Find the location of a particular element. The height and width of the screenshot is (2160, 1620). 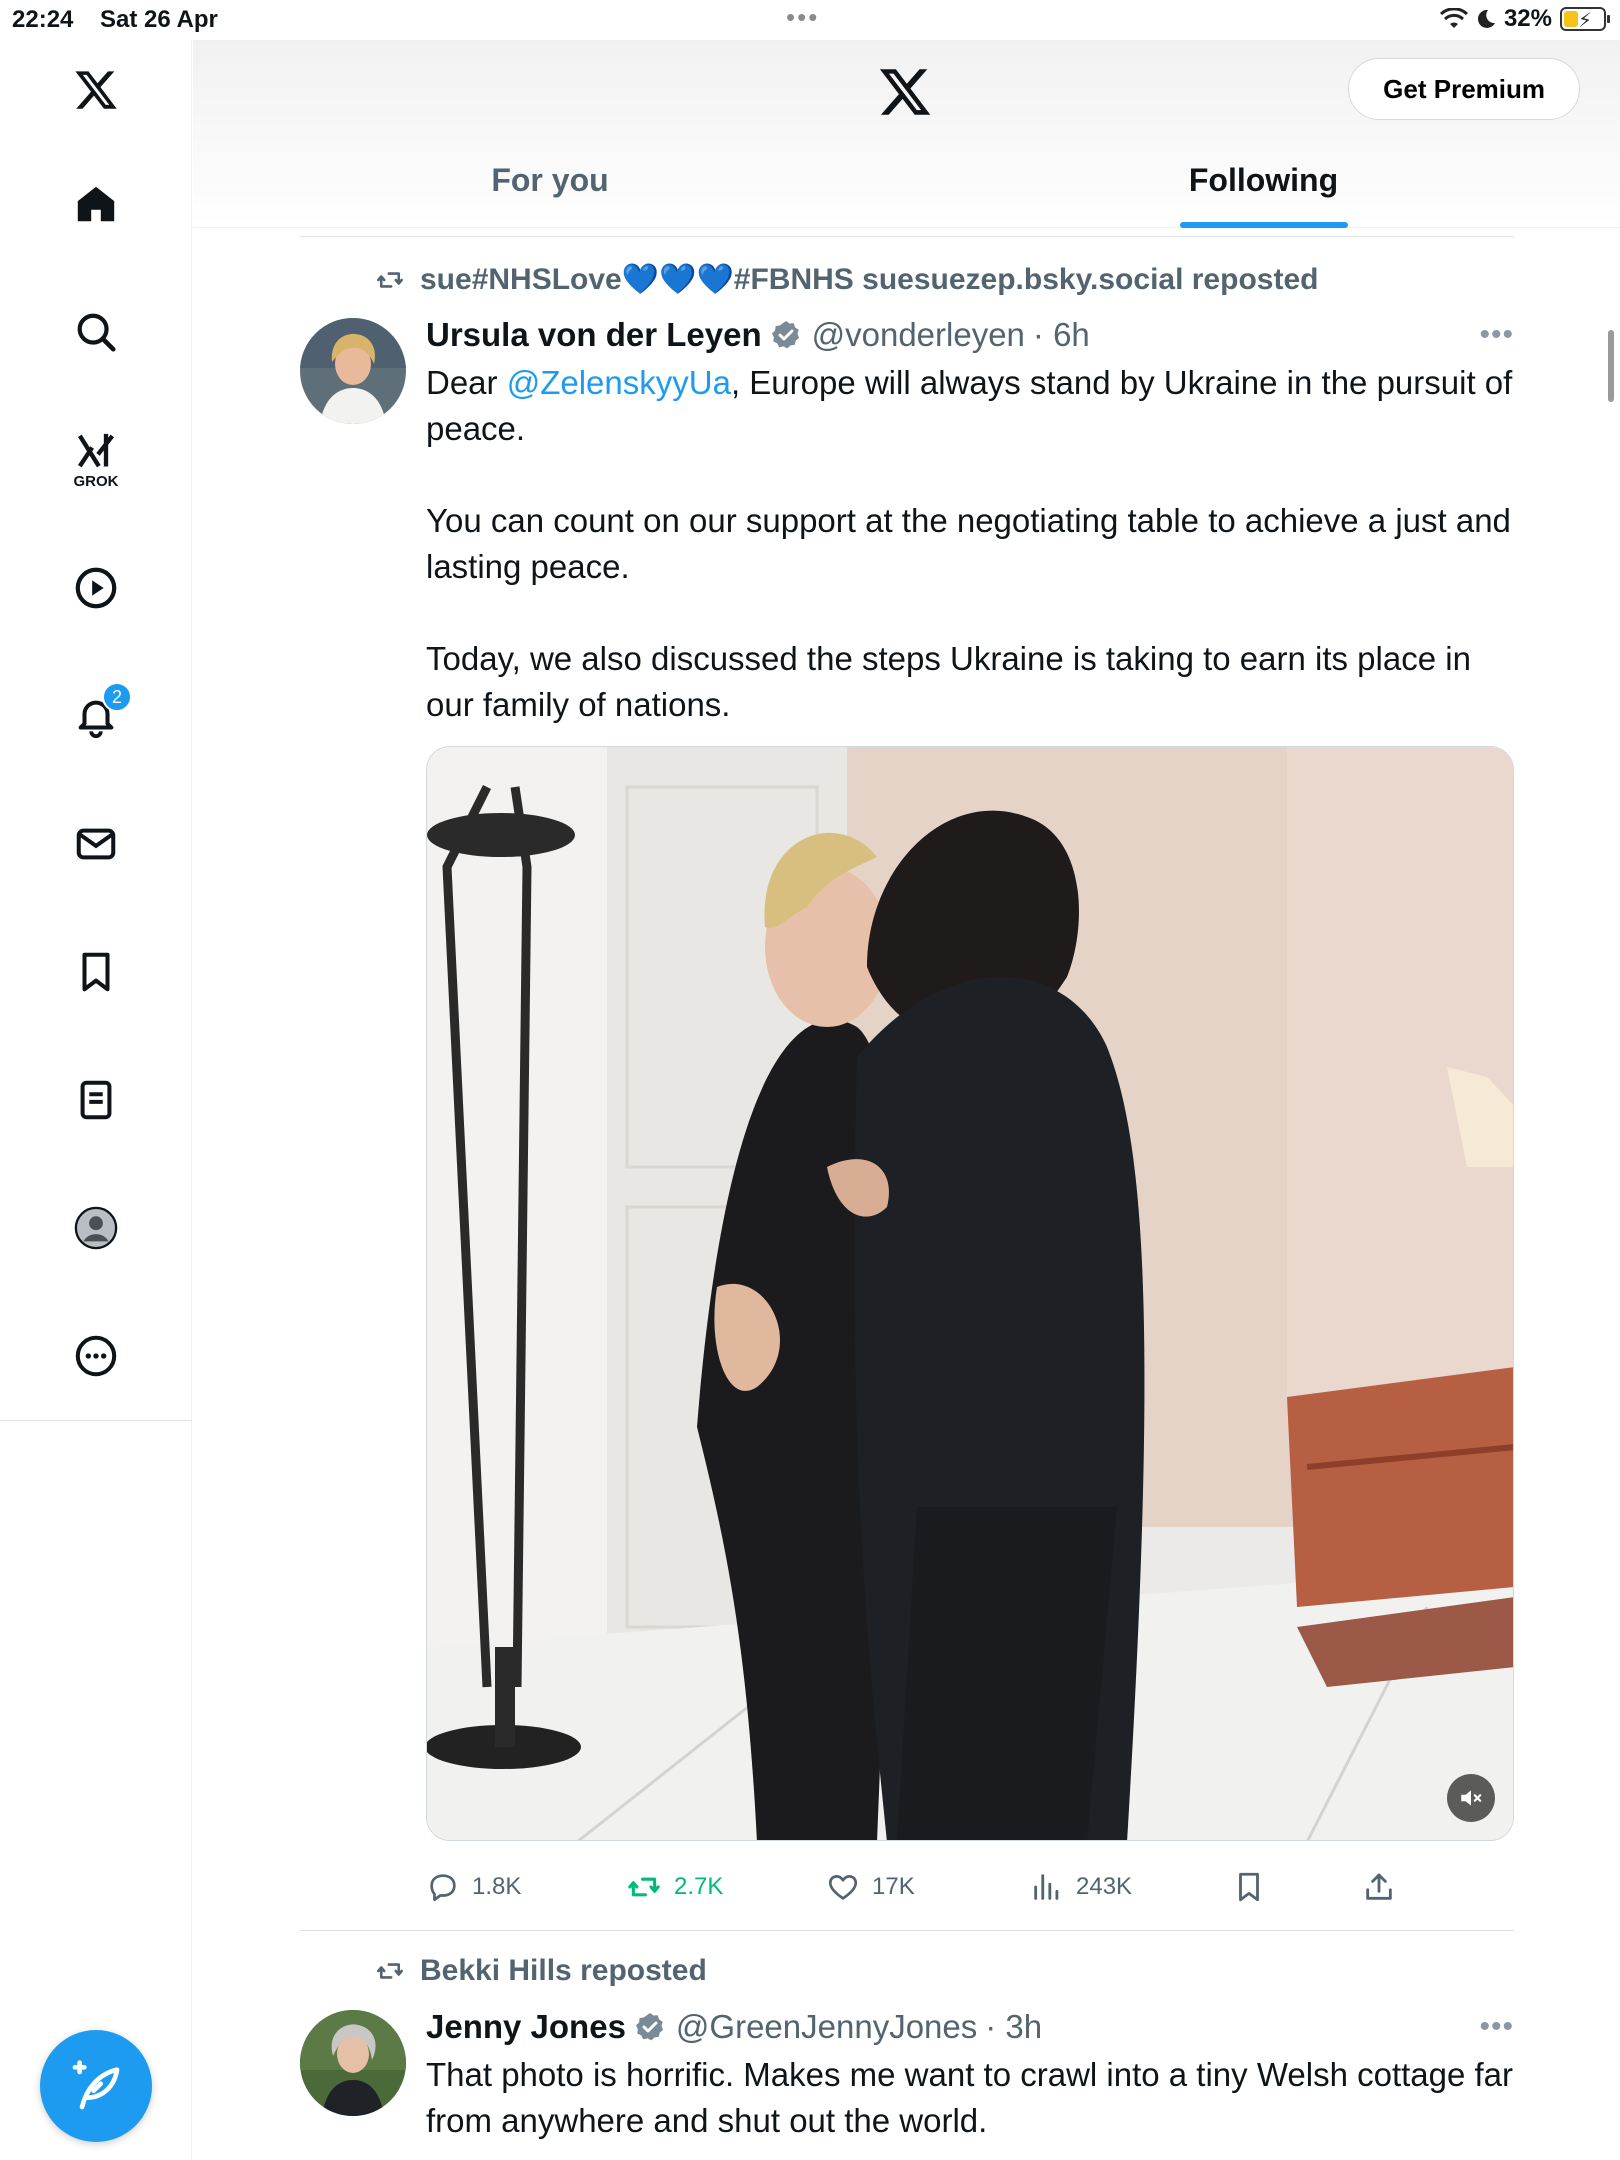

share-icon is located at coordinates (1379, 1886).